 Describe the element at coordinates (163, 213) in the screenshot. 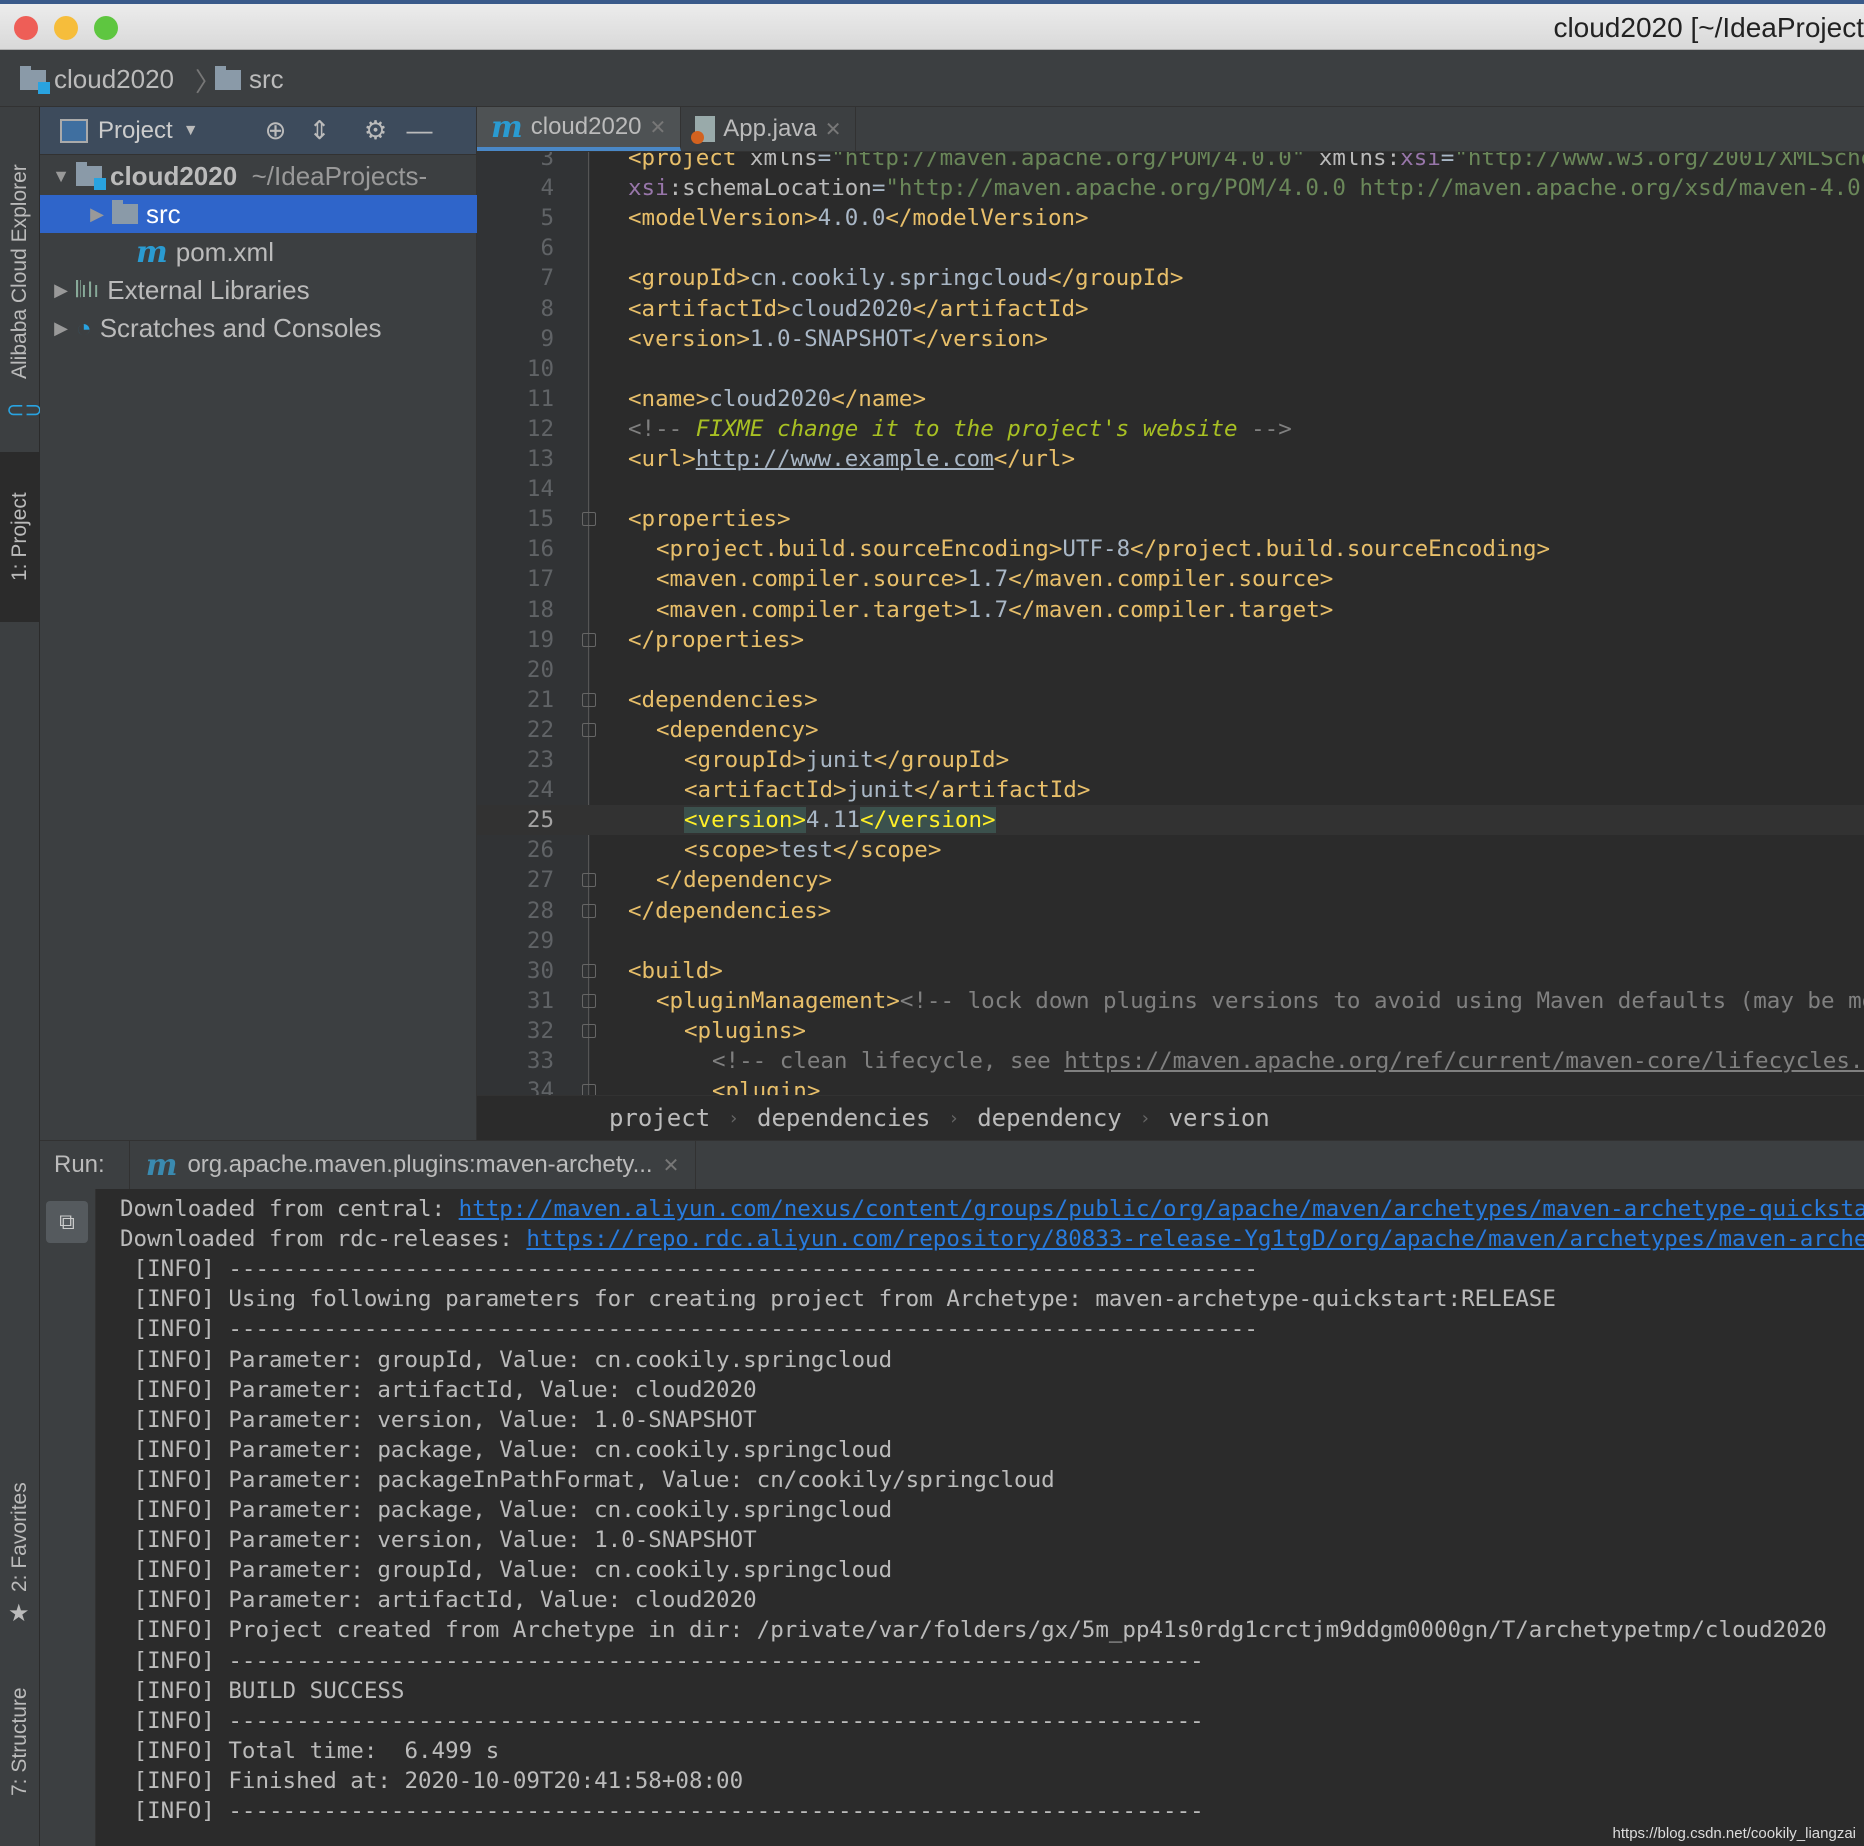

I see `tree-item-label: src` at that location.